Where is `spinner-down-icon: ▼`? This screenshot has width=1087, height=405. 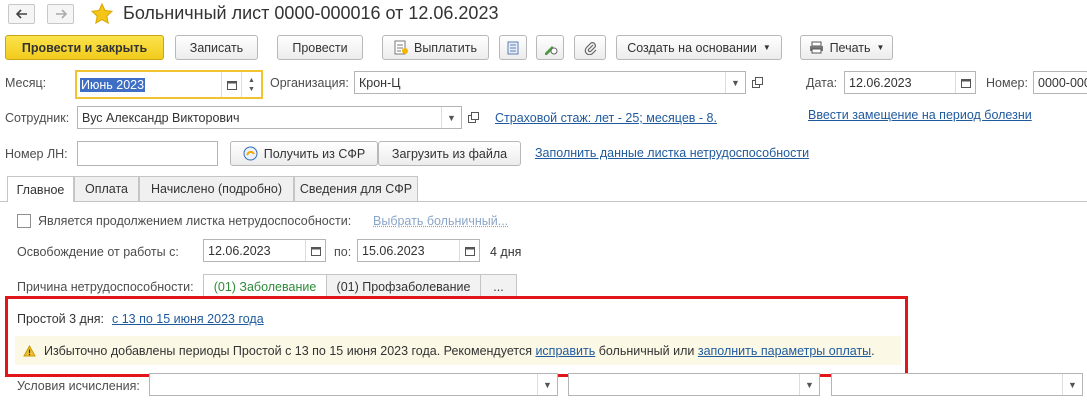 spinner-down-icon: ▼ is located at coordinates (251, 89).